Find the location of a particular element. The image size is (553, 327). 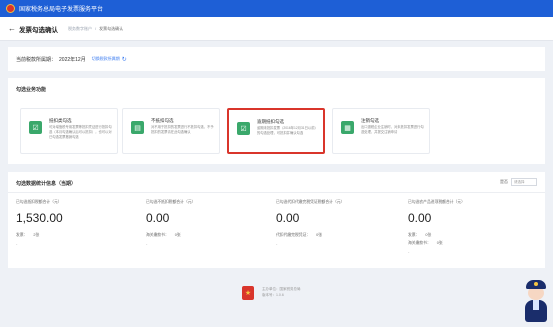

filter: 是否 请选择 is located at coordinates (518, 182).